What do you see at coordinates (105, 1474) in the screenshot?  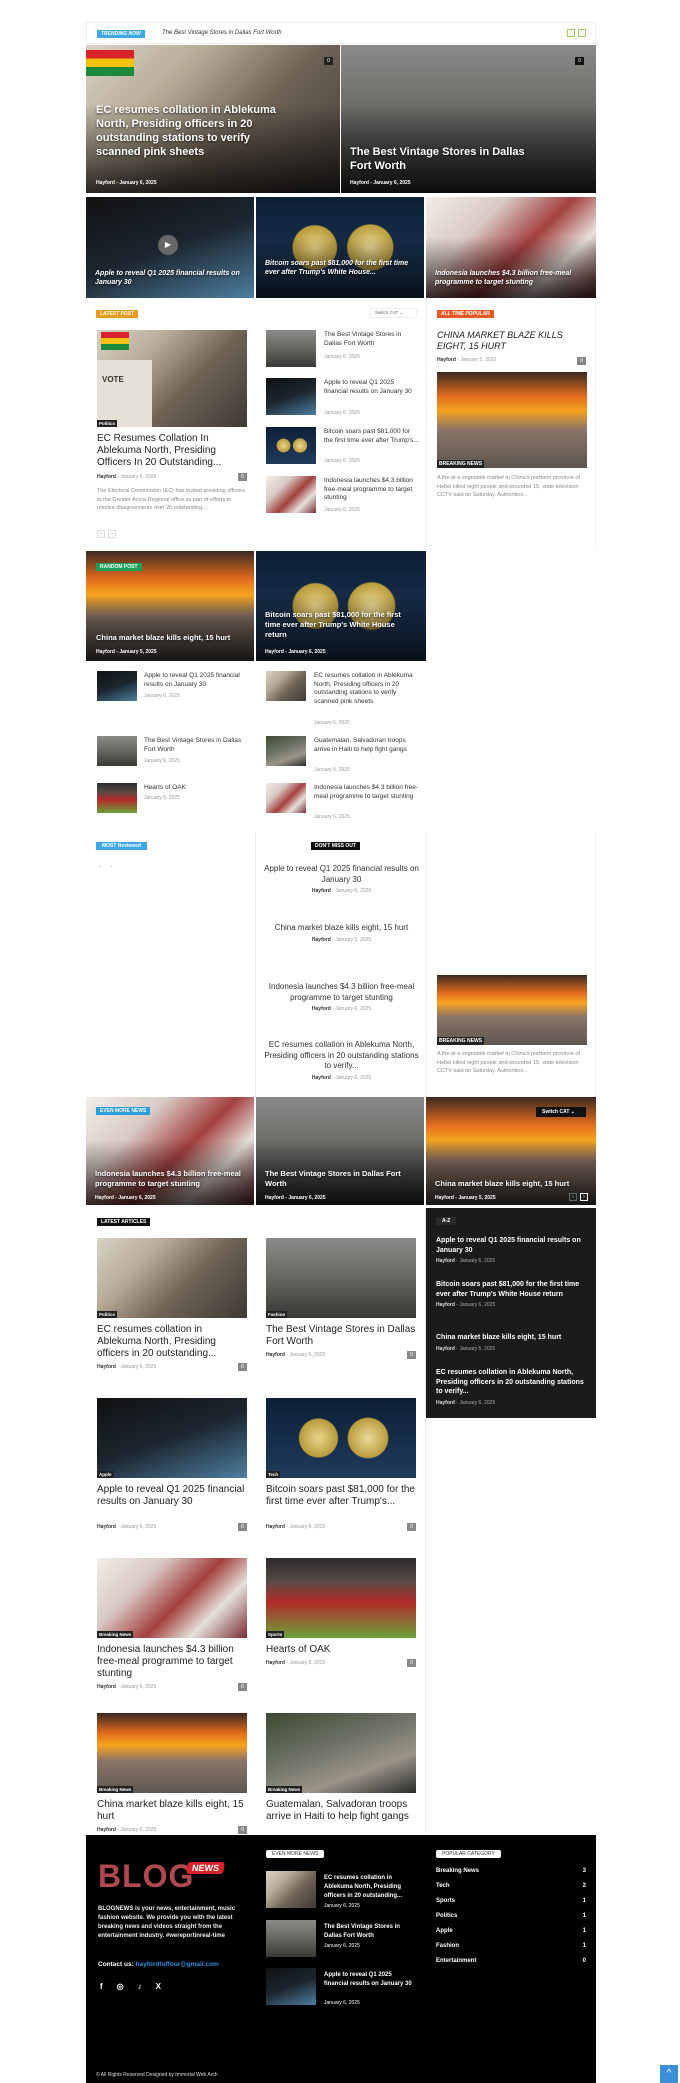 I see `category-tag: Apple` at bounding box center [105, 1474].